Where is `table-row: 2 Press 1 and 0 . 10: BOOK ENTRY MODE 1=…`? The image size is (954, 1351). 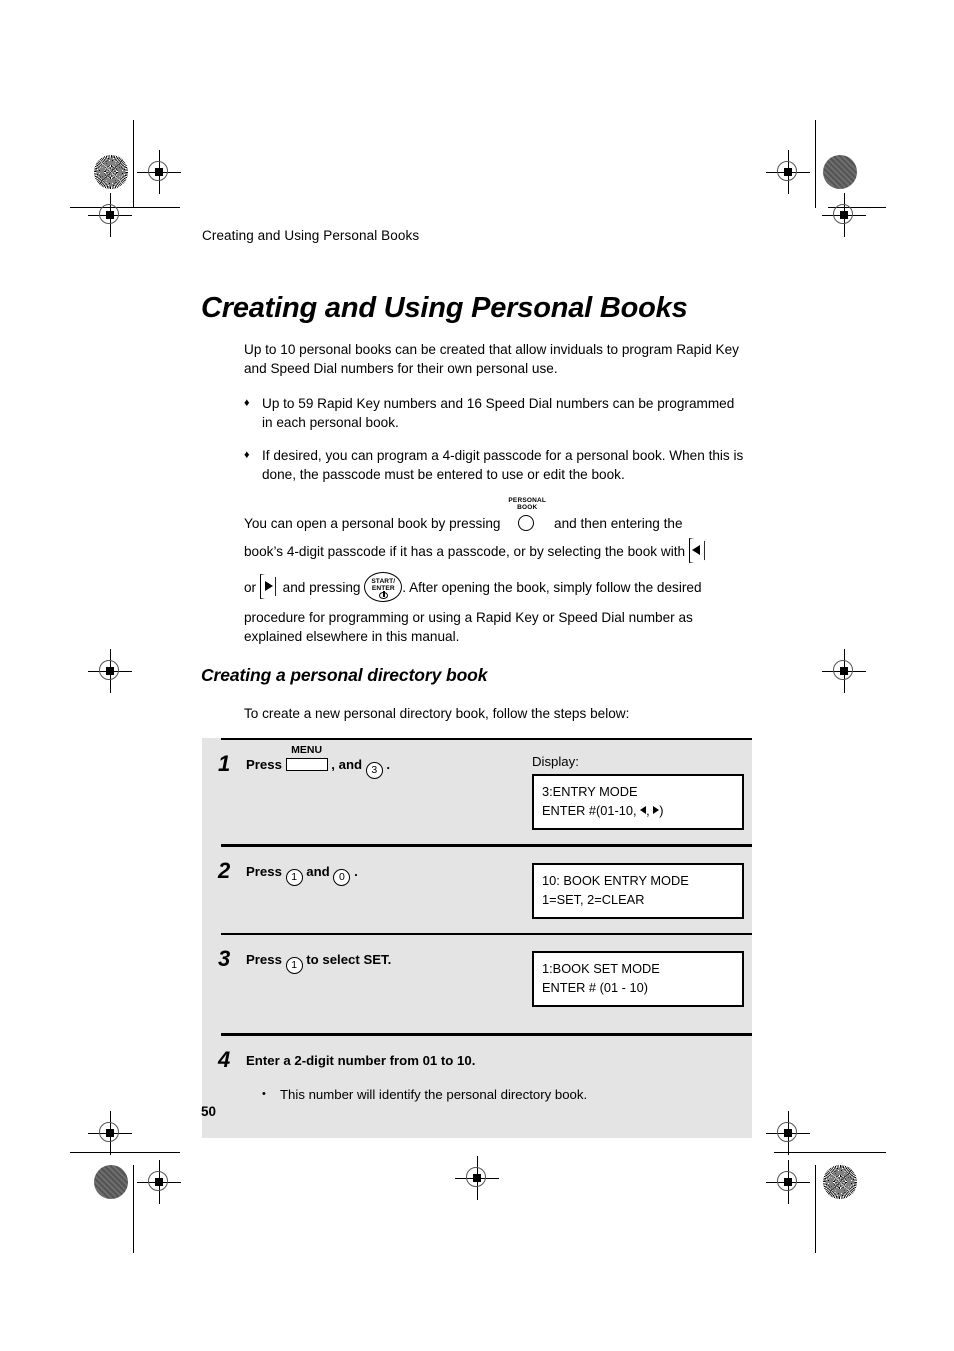 table-row: 2 Press 1 and 0 . 10: BOOK ENTRY MODE 1=… is located at coordinates (477, 890).